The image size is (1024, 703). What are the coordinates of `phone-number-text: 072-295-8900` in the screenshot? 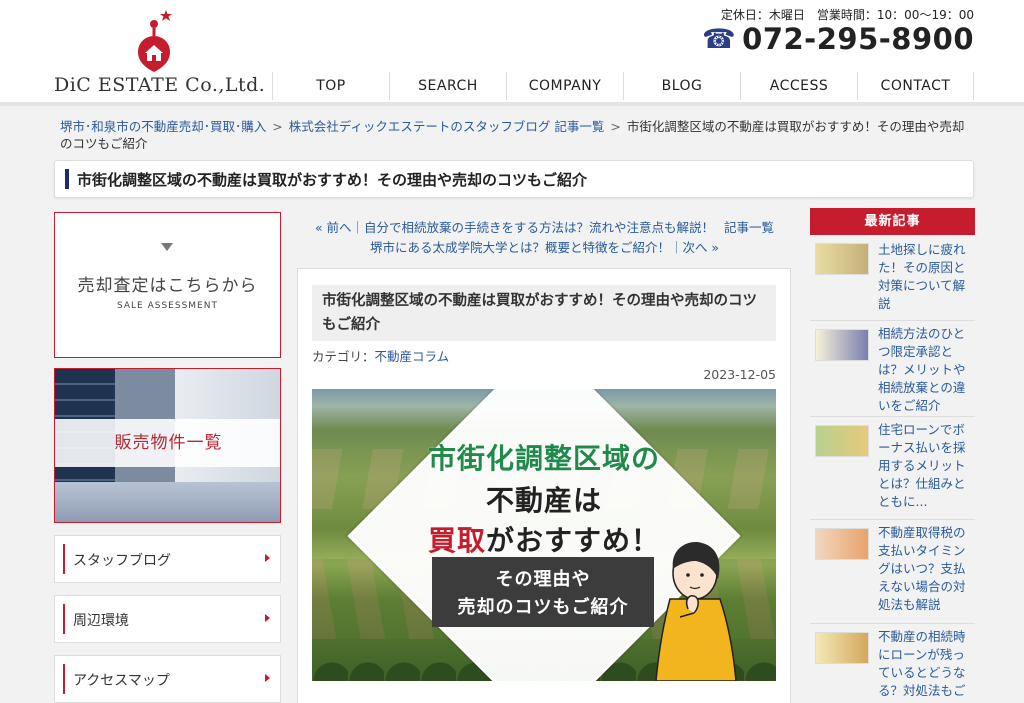 It's located at (858, 39).